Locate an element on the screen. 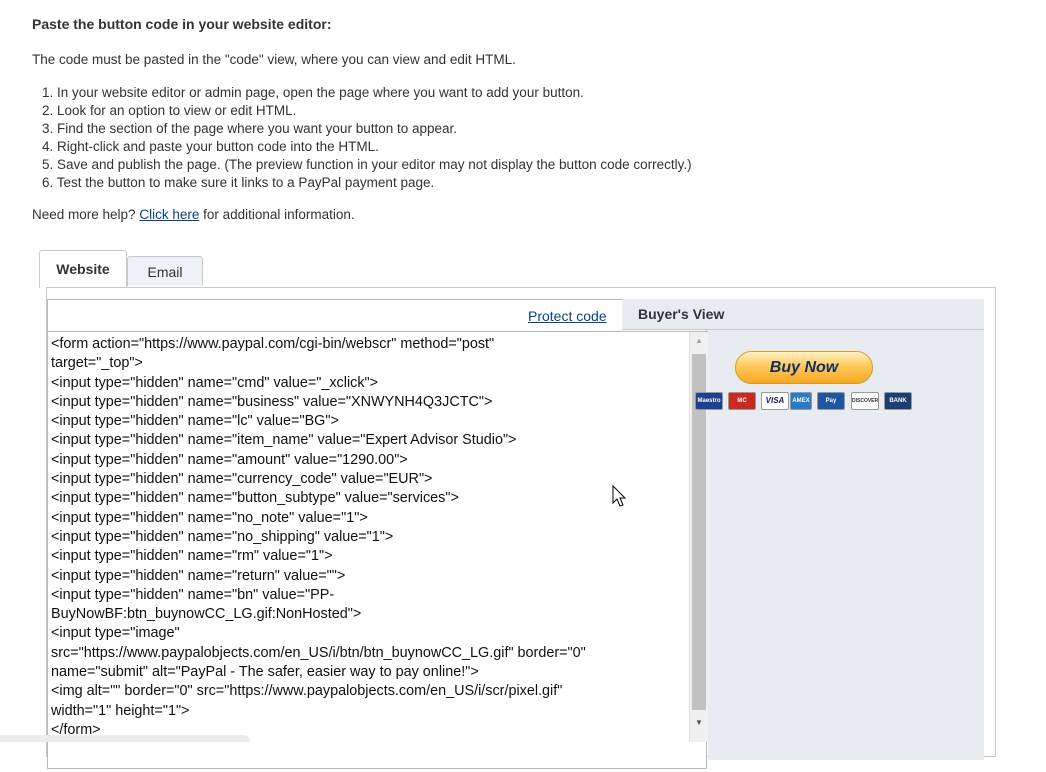 The width and height of the screenshot is (1046, 772). maestro-icon: Maestro is located at coordinates (709, 401).